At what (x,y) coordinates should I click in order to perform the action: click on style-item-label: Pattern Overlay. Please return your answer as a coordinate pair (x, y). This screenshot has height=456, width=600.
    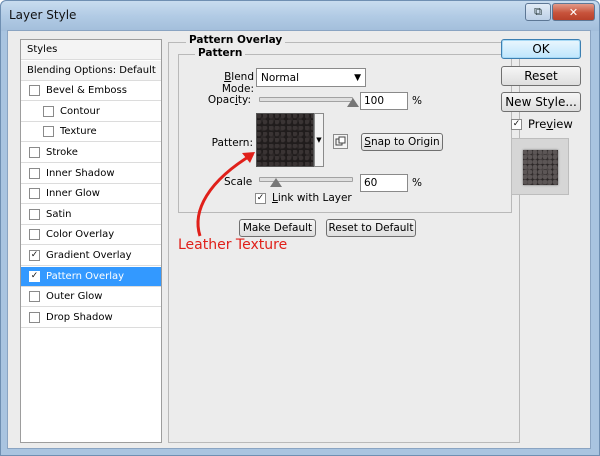
    Looking at the image, I should click on (85, 276).